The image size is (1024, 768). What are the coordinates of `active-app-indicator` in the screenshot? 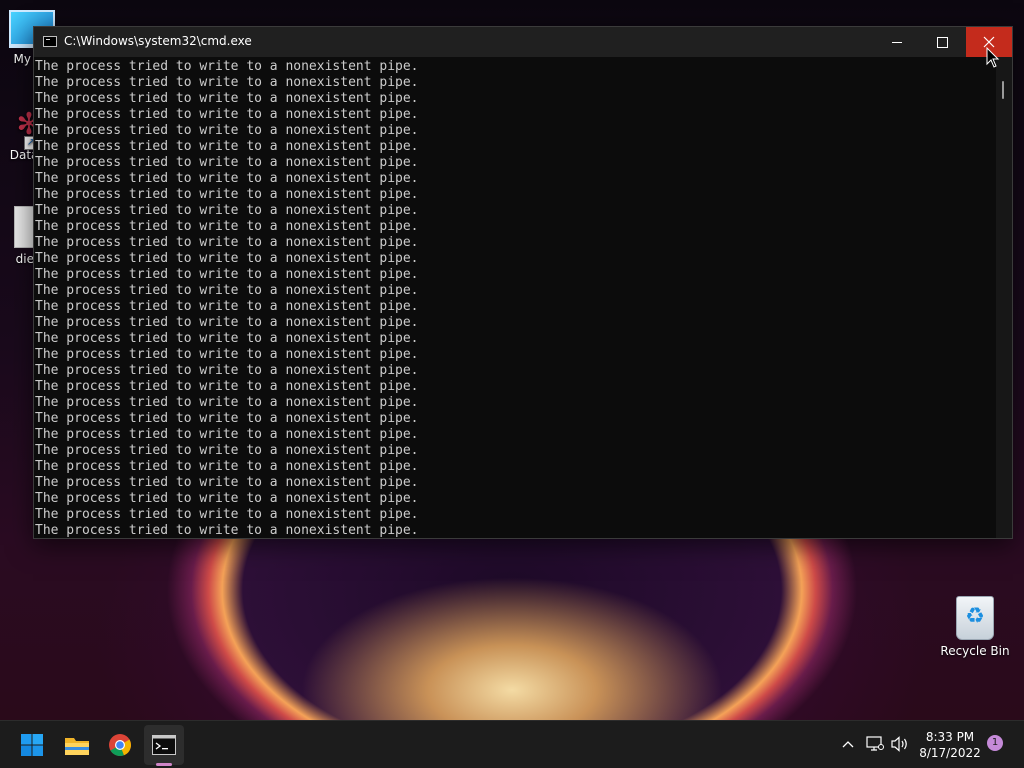 It's located at (164, 764).